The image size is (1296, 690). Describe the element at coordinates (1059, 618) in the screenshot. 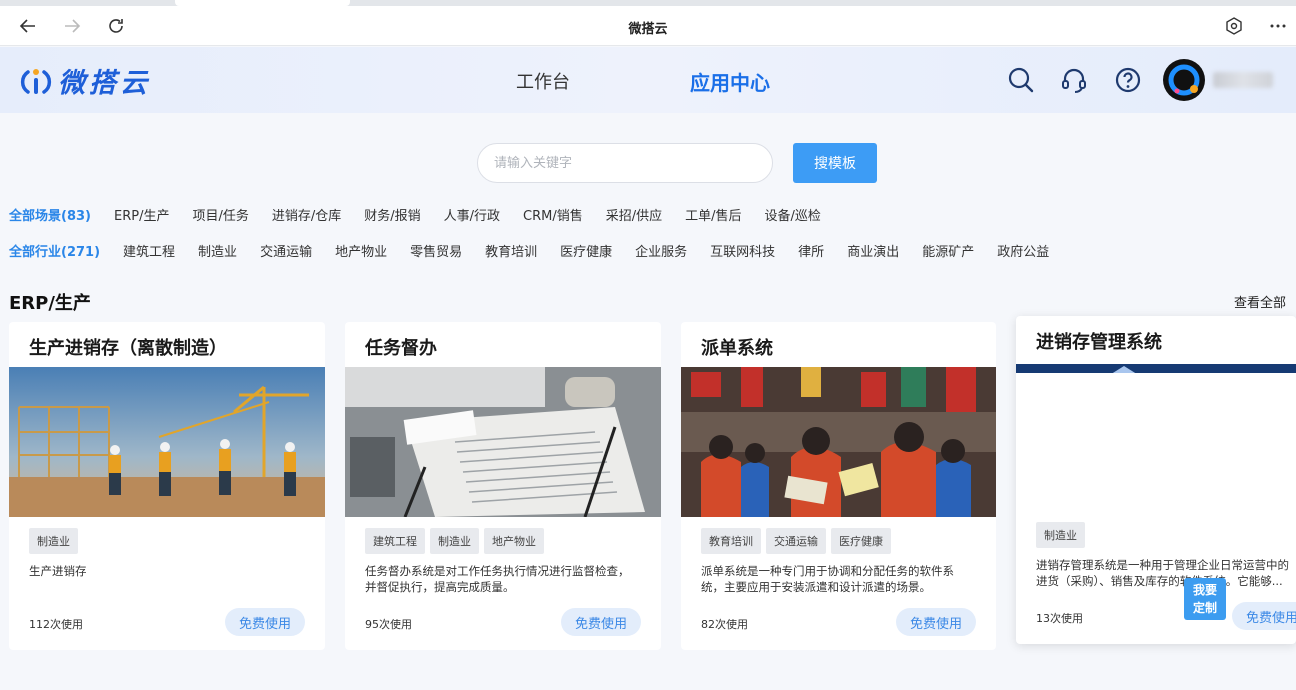

I see `usage-count: 13次使用` at that location.